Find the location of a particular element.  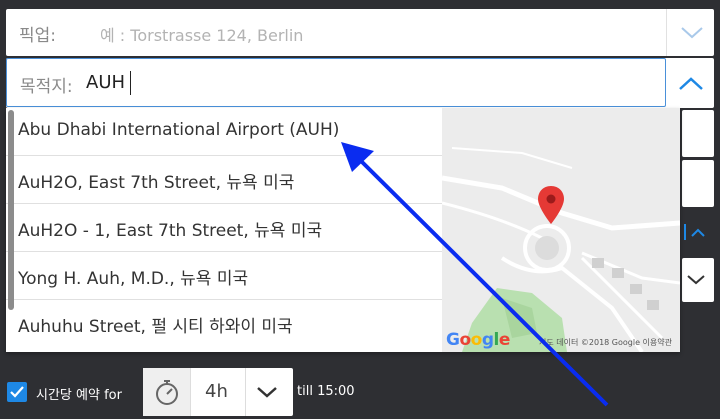

duration-divider is located at coordinates (245, 392).